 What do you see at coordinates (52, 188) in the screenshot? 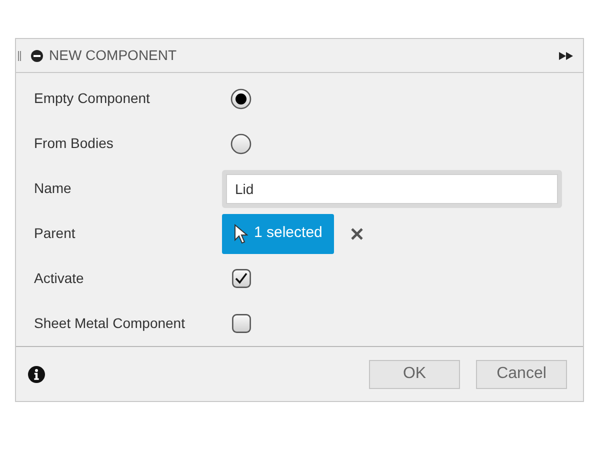
I see `field-label: Name` at bounding box center [52, 188].